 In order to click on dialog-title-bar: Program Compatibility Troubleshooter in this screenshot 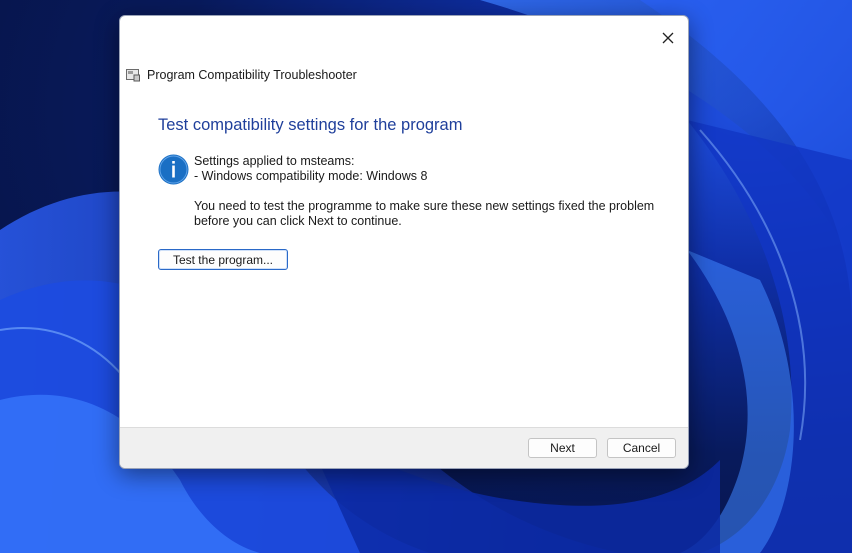, I will do `click(241, 75)`.